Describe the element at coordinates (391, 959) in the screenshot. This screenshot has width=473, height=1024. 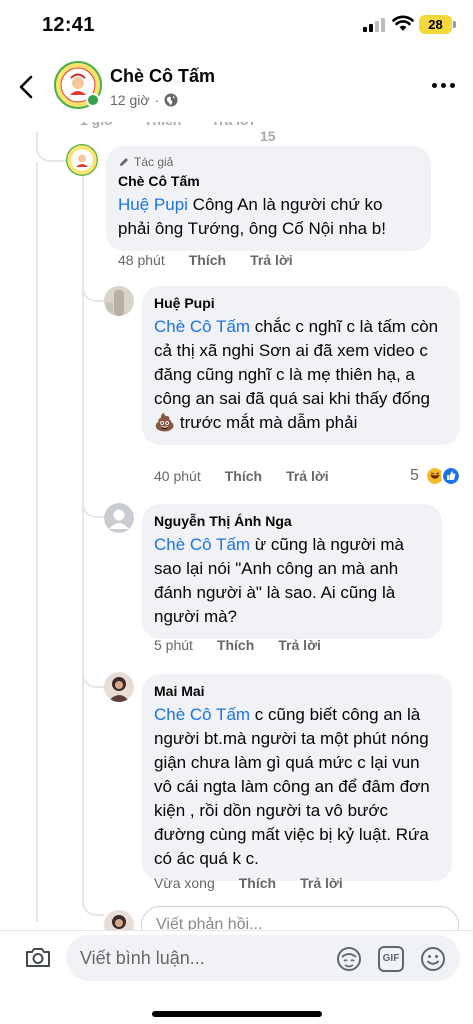
I see `gif-button: GIF` at that location.